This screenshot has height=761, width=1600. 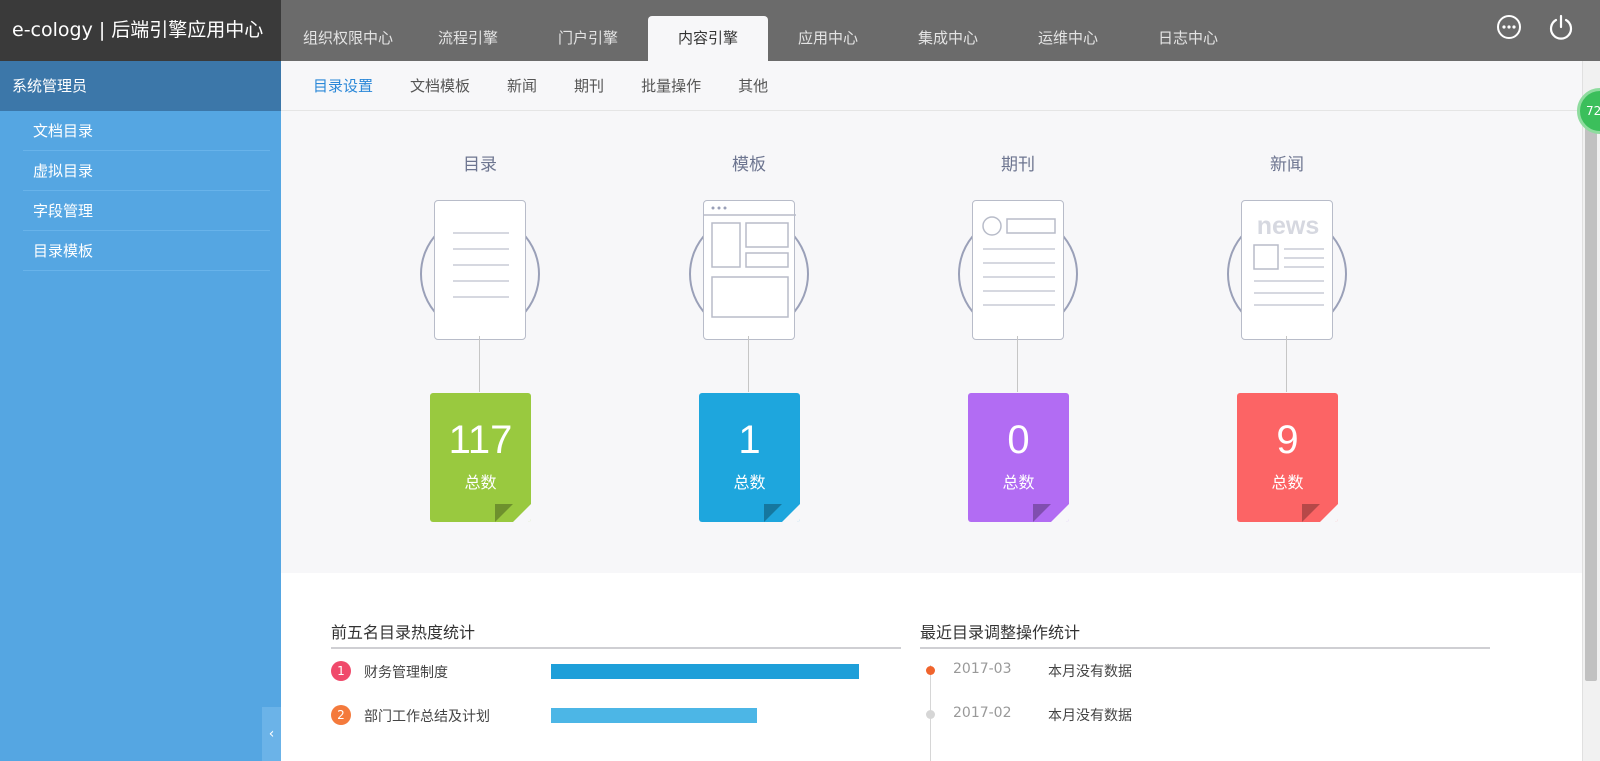 What do you see at coordinates (1205, 634) in the screenshot?
I see `recent-ops-title: 最近目录调整操作统计` at bounding box center [1205, 634].